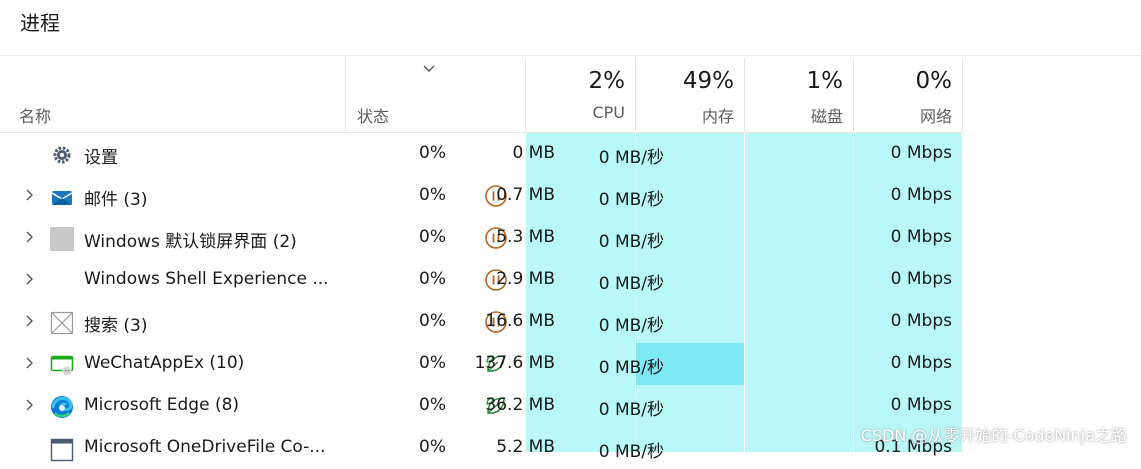  What do you see at coordinates (62, 450) in the screenshot?
I see `onedrive-app-icon` at bounding box center [62, 450].